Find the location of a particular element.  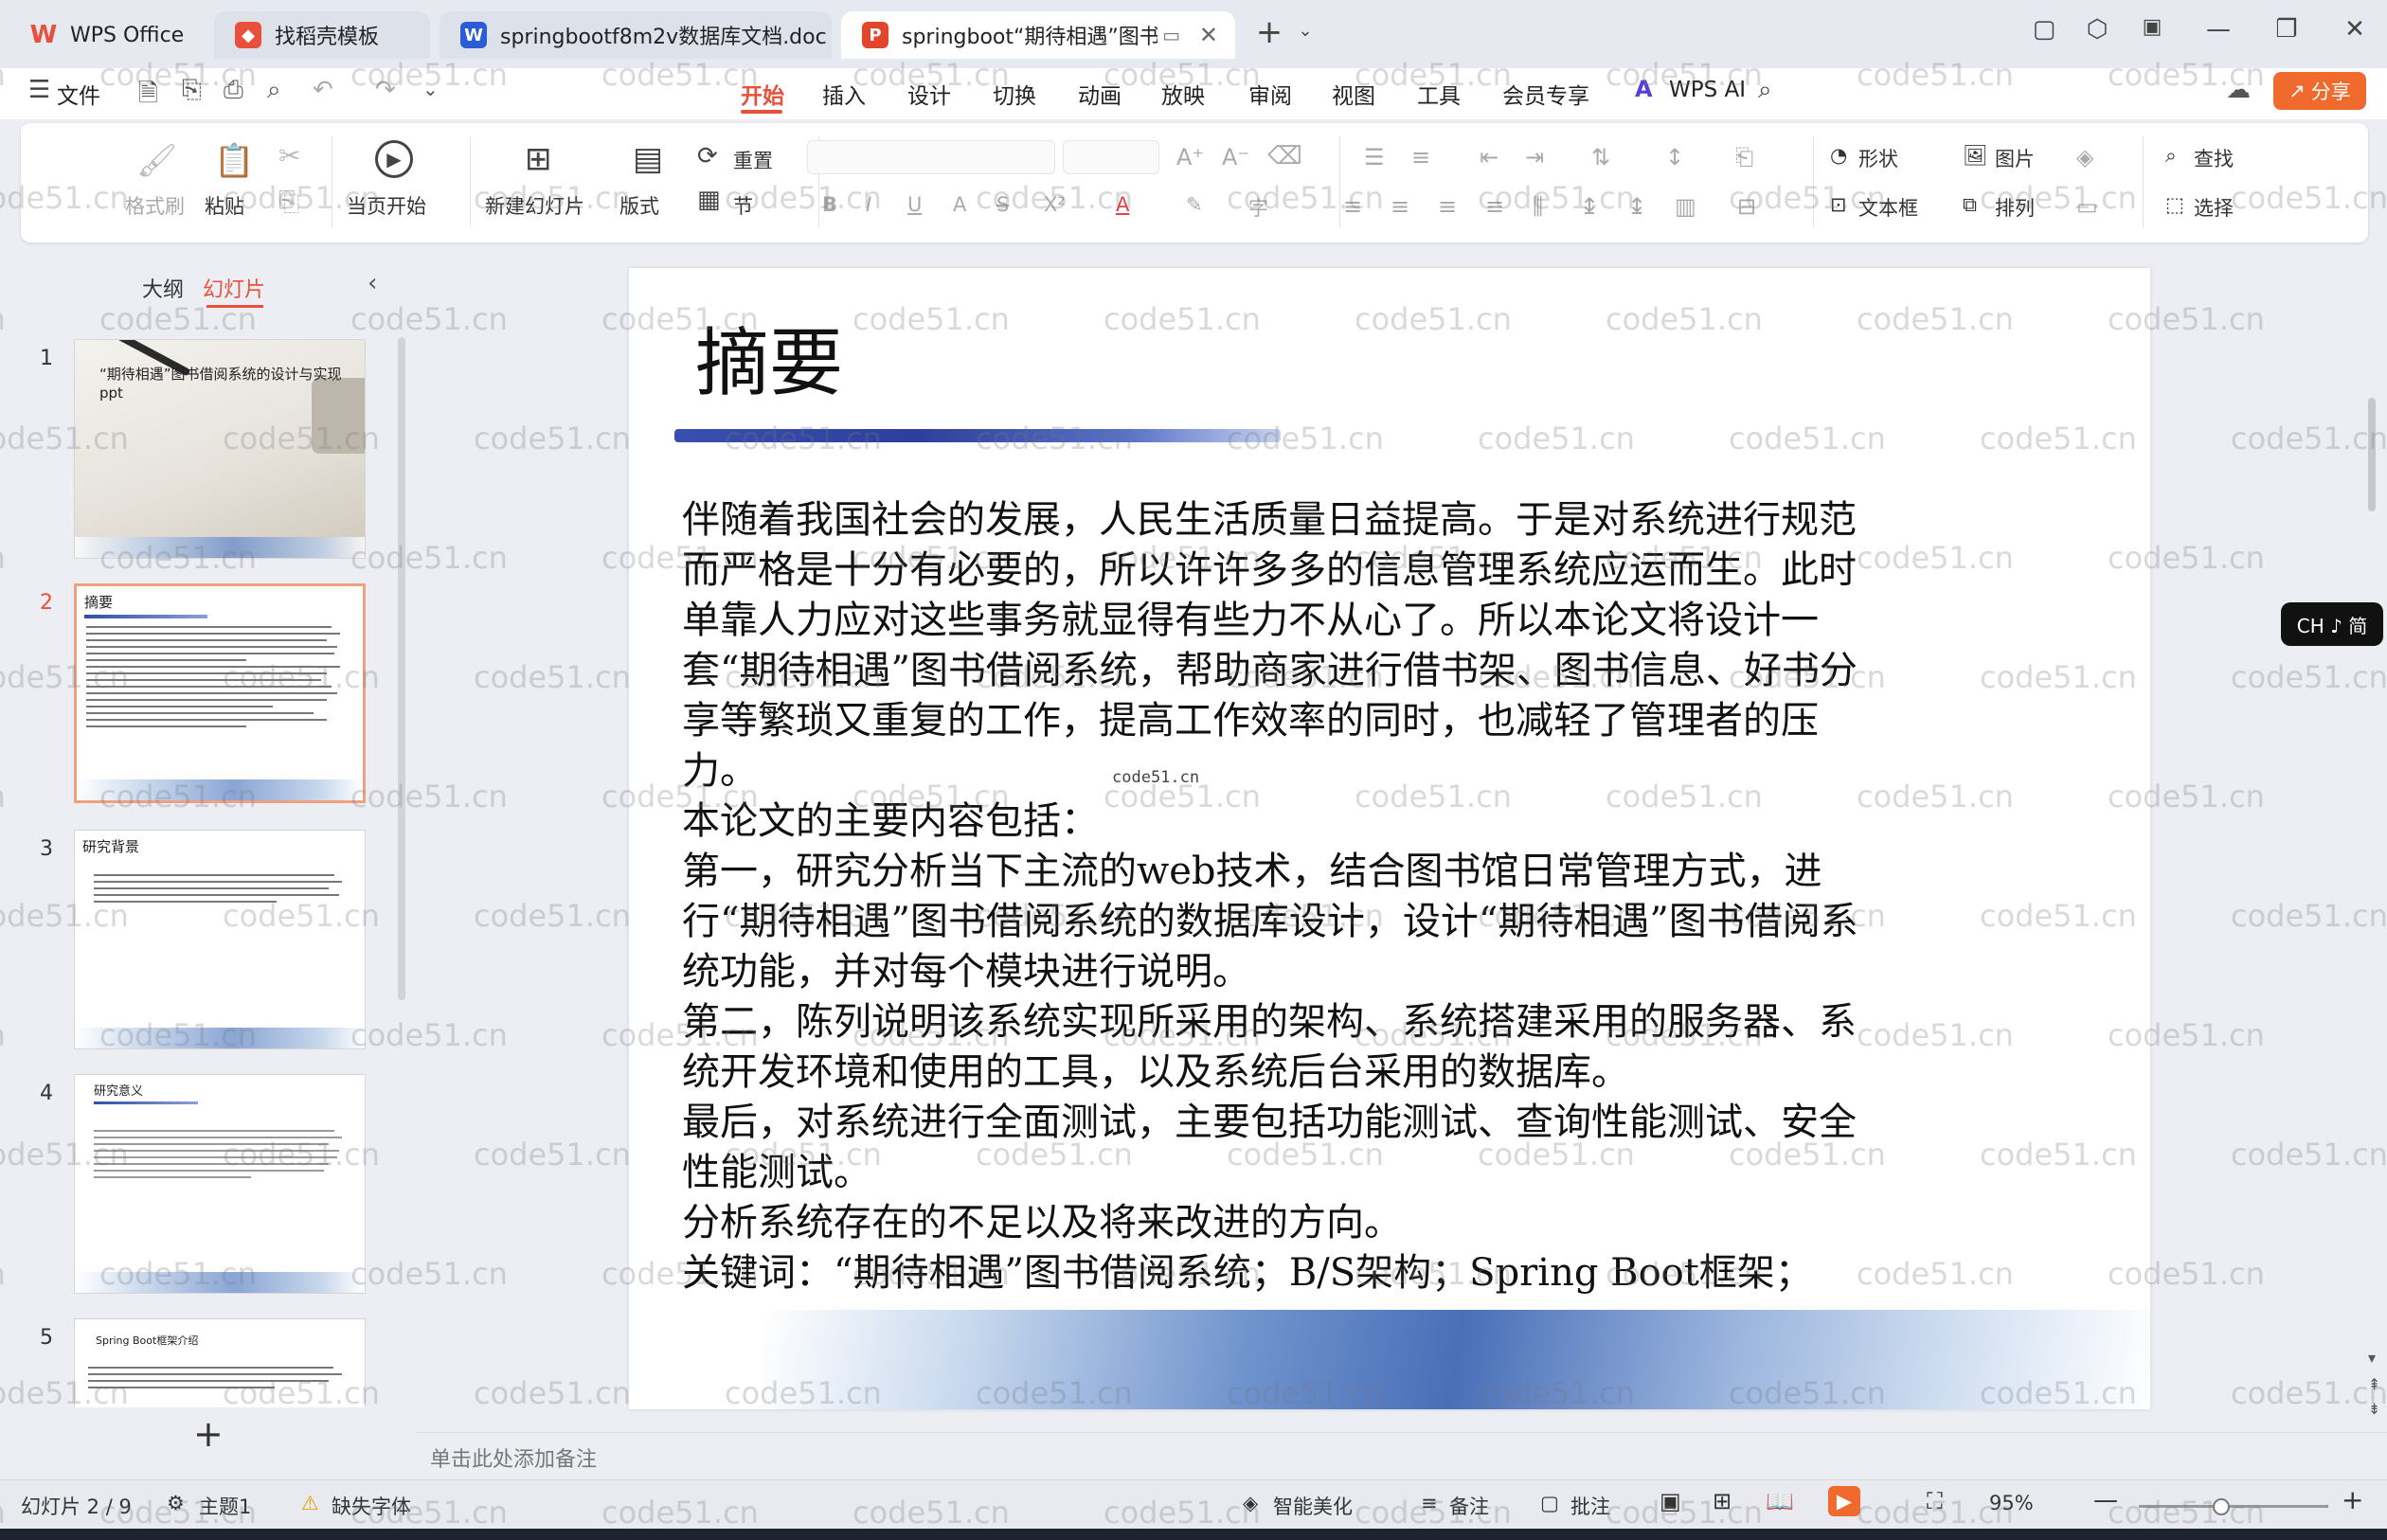

save-icon: 🗎 is located at coordinates (148, 97).